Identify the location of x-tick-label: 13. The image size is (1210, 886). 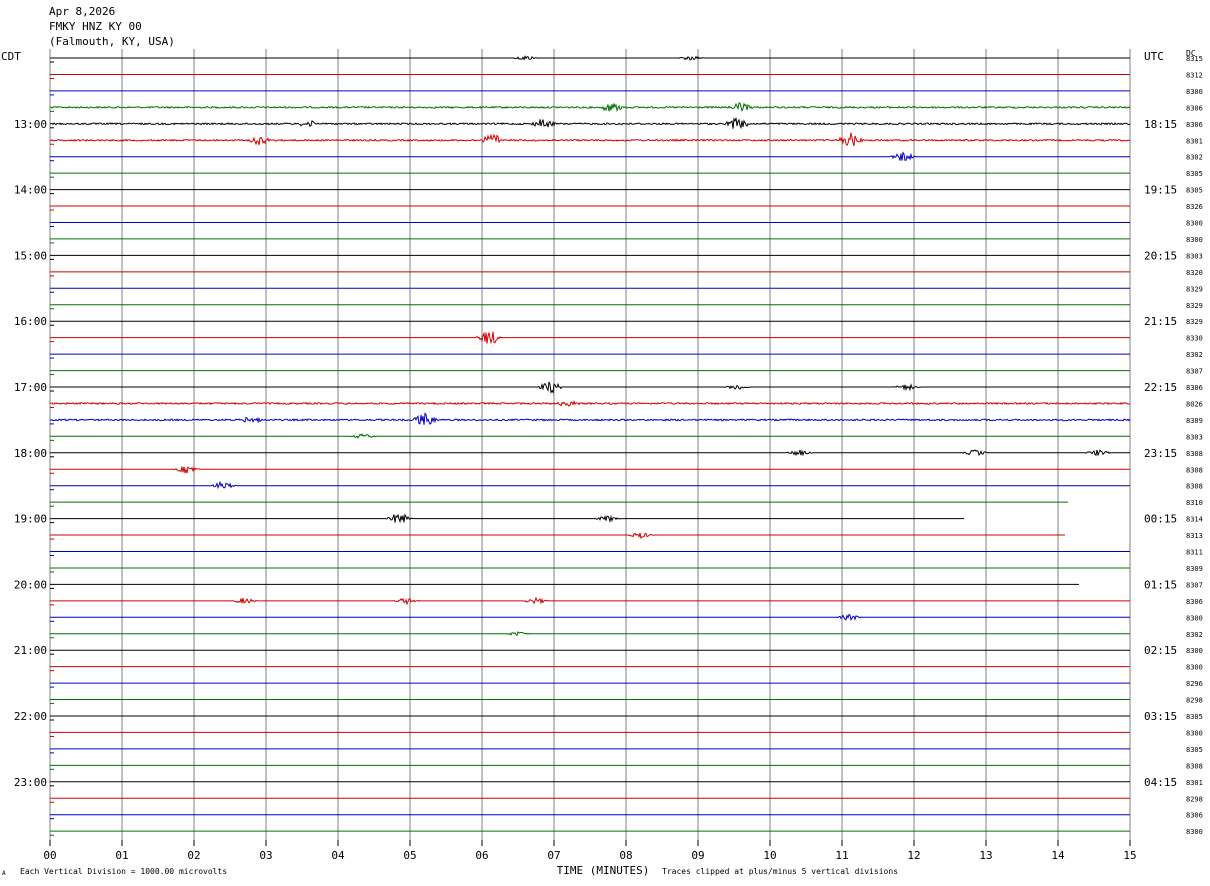
(985, 855).